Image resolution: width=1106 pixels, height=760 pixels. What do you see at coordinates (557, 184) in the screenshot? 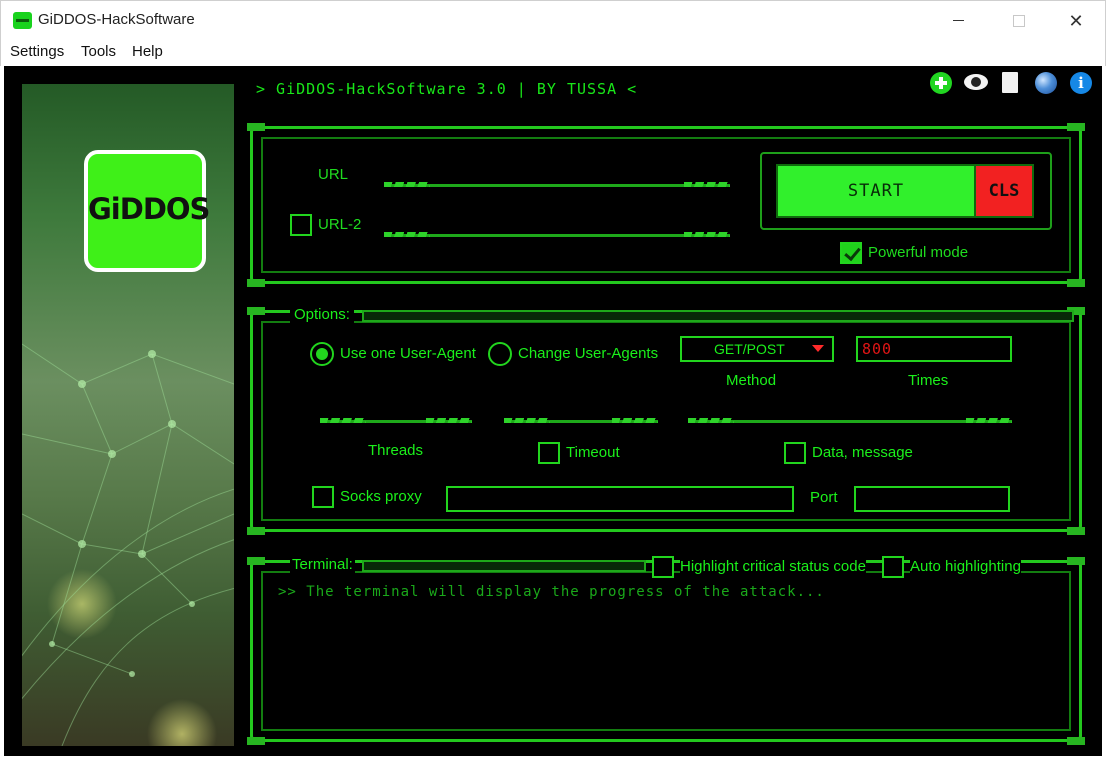
I see `url-input` at bounding box center [557, 184].